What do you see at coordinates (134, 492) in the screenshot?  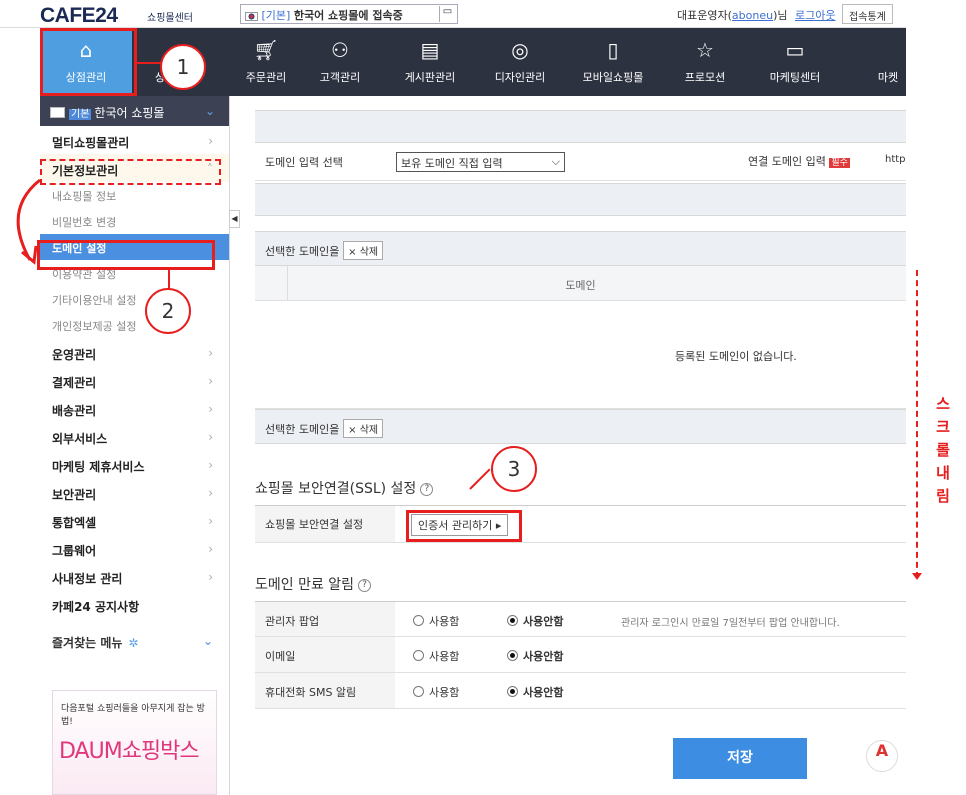 I see `sidebar-item-security: 보안관리 ›` at bounding box center [134, 492].